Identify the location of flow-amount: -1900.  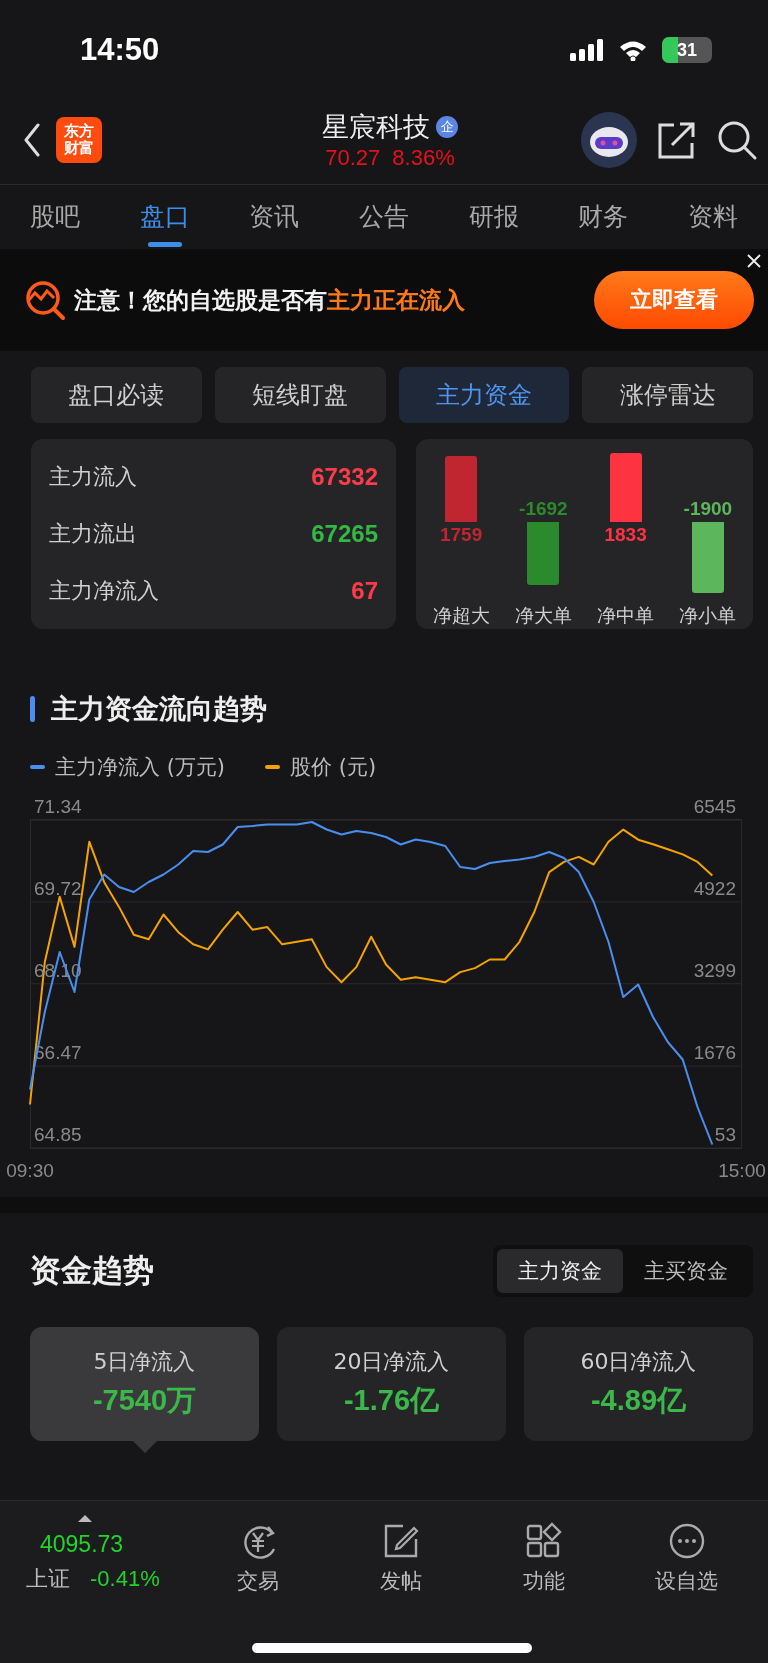
(708, 509).